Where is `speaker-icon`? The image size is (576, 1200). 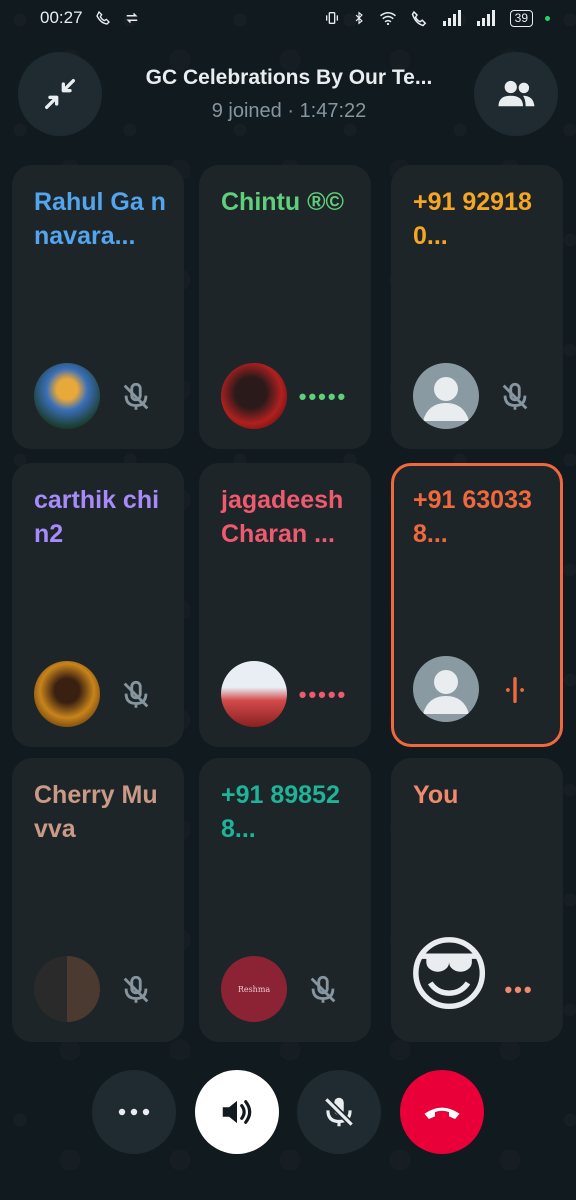 speaker-icon is located at coordinates (237, 1112).